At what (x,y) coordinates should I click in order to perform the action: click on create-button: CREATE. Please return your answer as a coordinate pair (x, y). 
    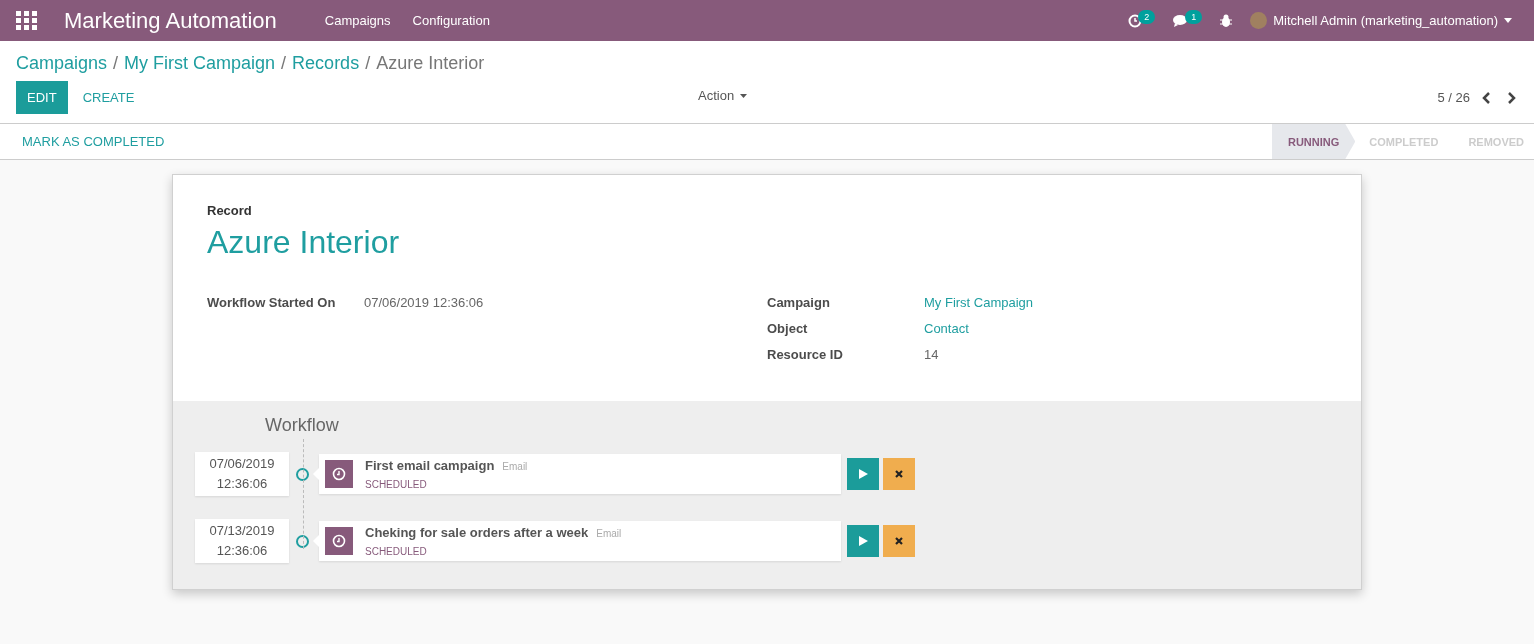
    Looking at the image, I should click on (108, 97).